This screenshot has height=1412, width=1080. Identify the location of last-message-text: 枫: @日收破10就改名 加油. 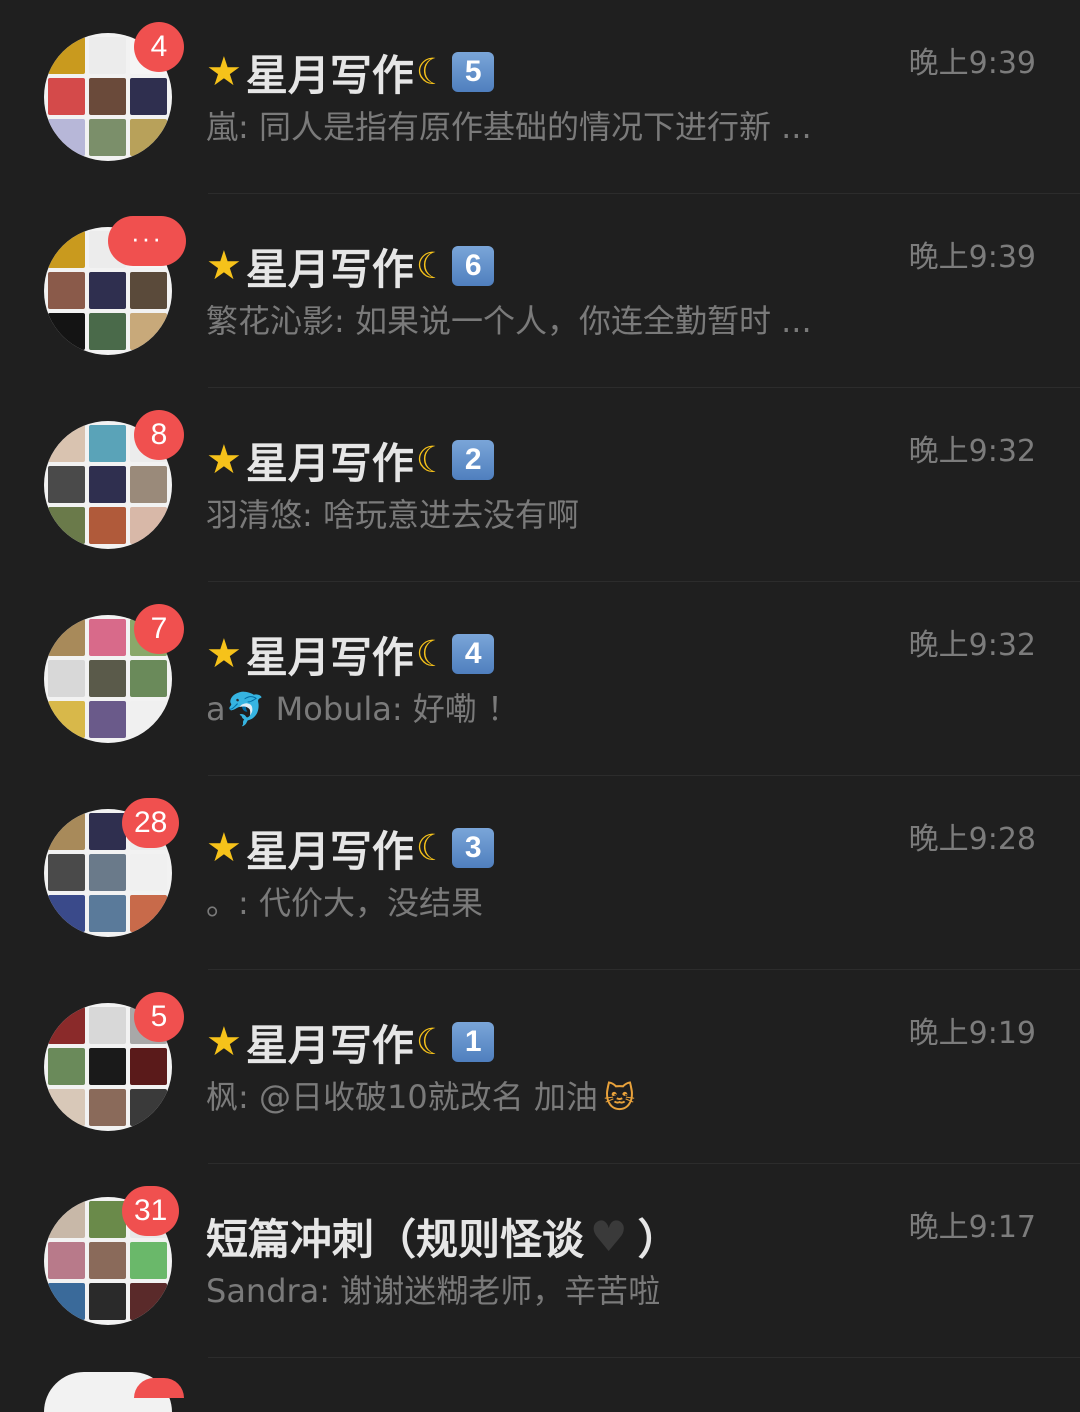
(402, 1097).